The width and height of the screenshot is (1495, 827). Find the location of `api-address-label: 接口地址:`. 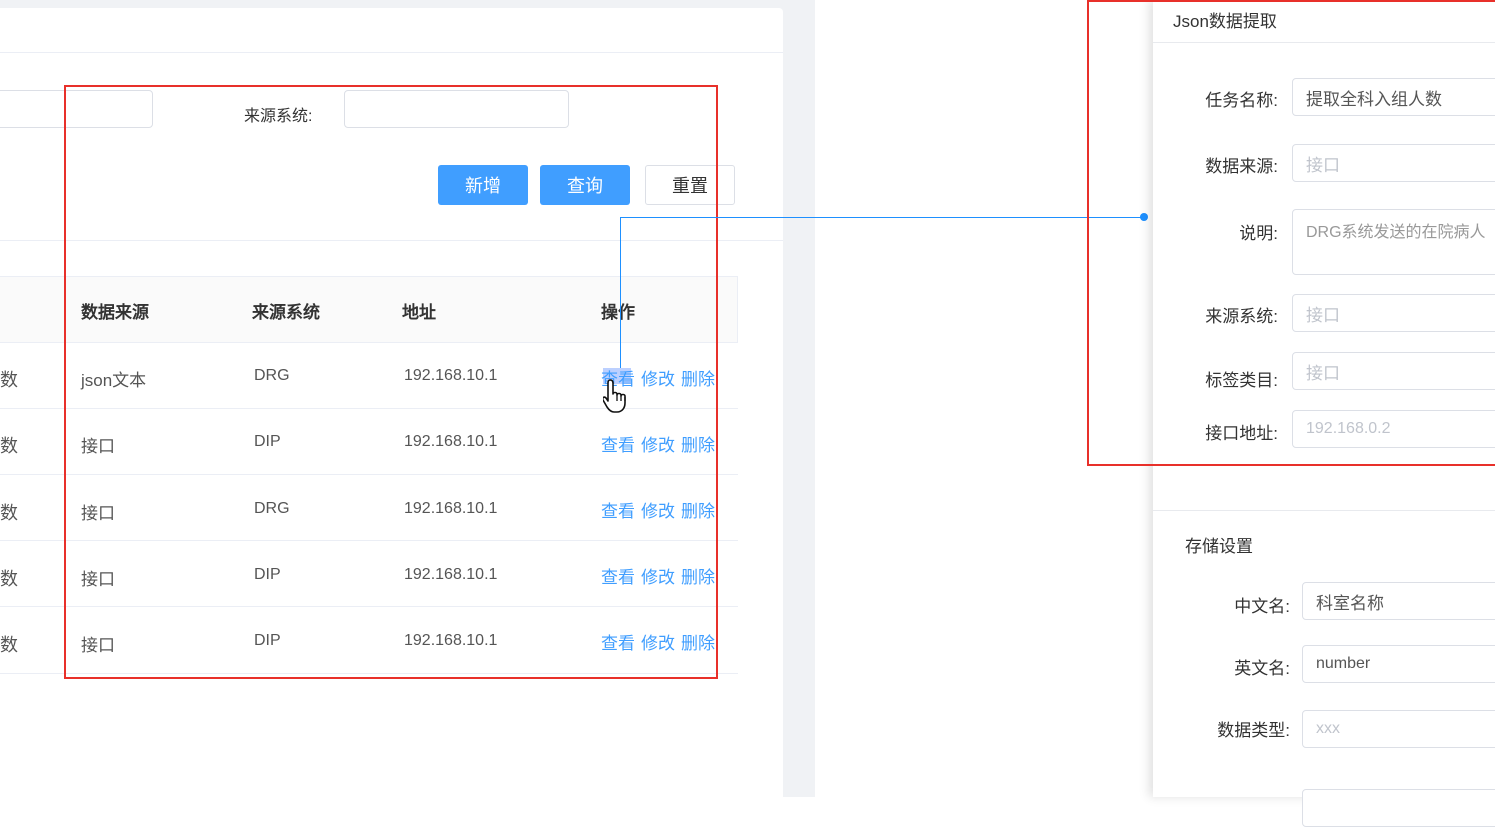

api-address-label: 接口地址: is located at coordinates (1241, 433).